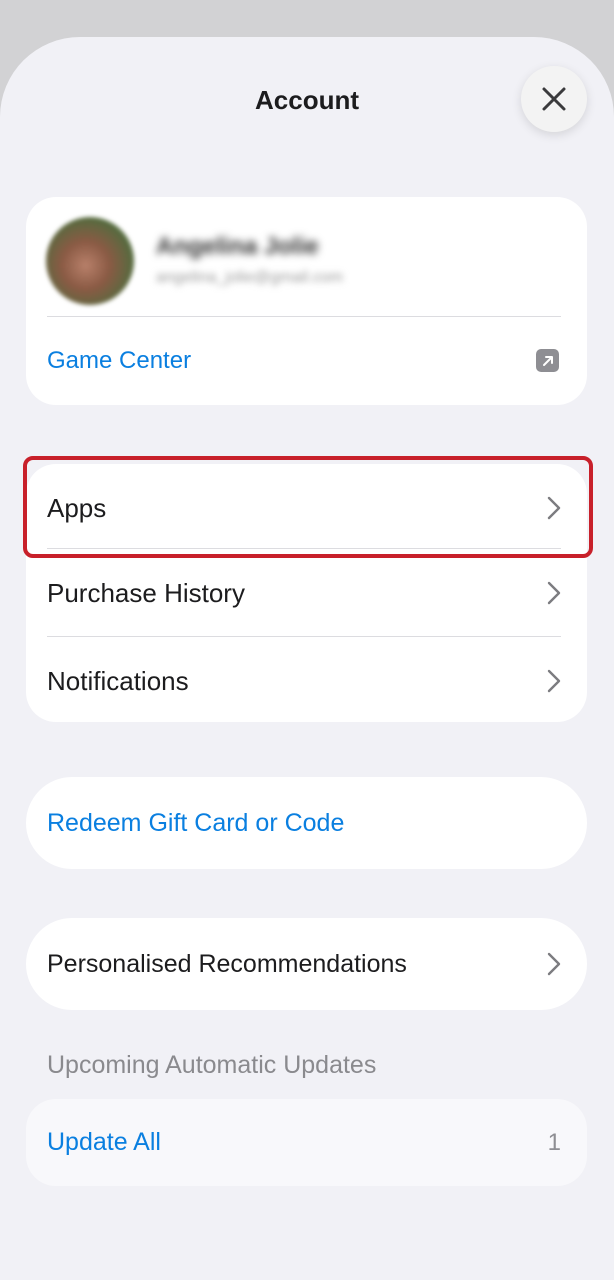 The width and height of the screenshot is (614, 1280). What do you see at coordinates (104, 1142) in the screenshot?
I see `update-all-button: Update All` at bounding box center [104, 1142].